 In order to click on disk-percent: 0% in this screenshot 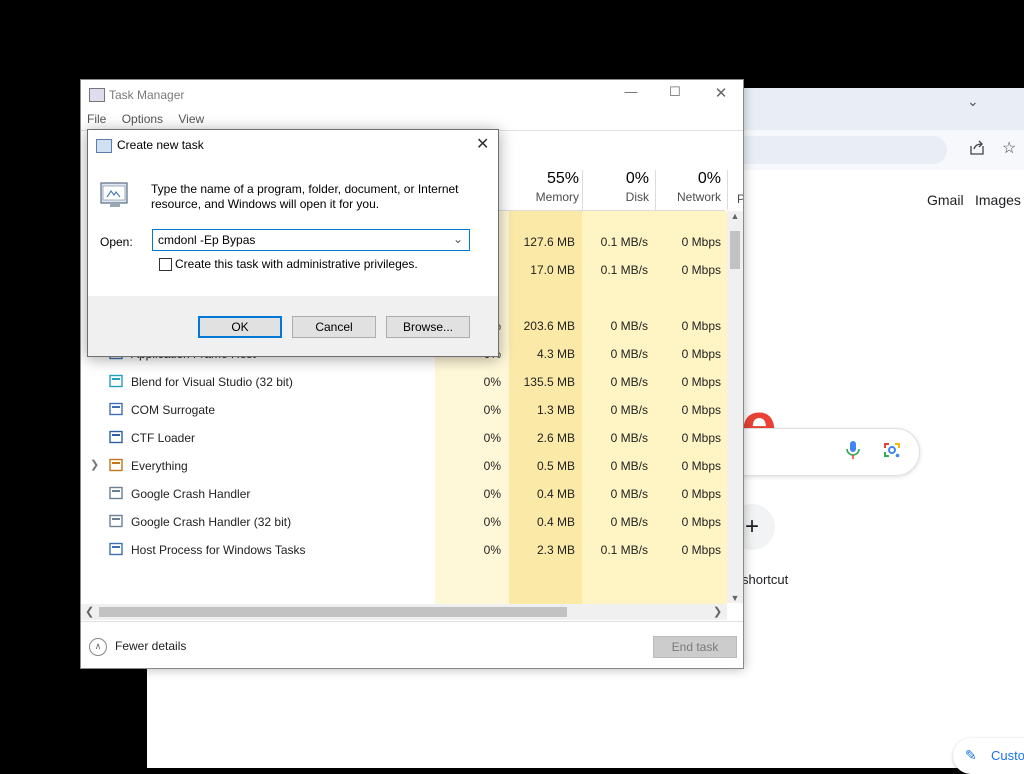, I will do `click(637, 178)`.